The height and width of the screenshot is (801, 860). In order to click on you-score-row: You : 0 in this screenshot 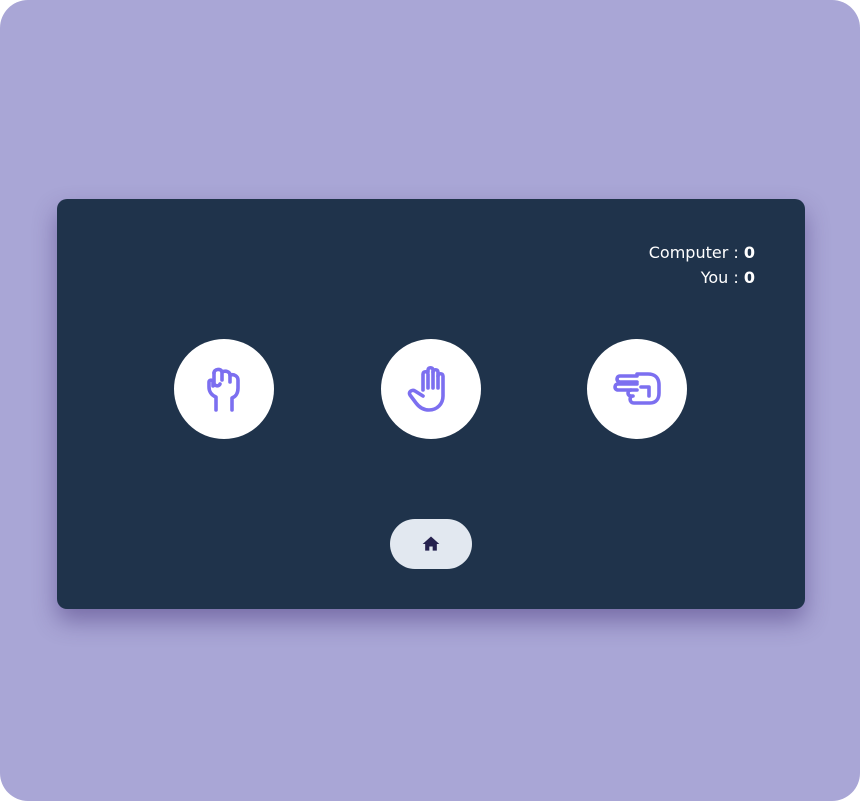, I will do `click(702, 277)`.